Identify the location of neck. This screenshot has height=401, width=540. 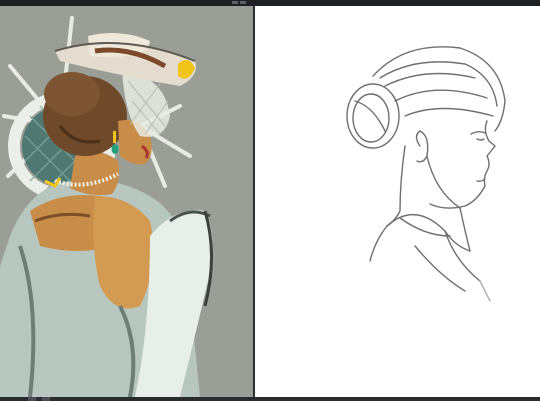
(95, 174).